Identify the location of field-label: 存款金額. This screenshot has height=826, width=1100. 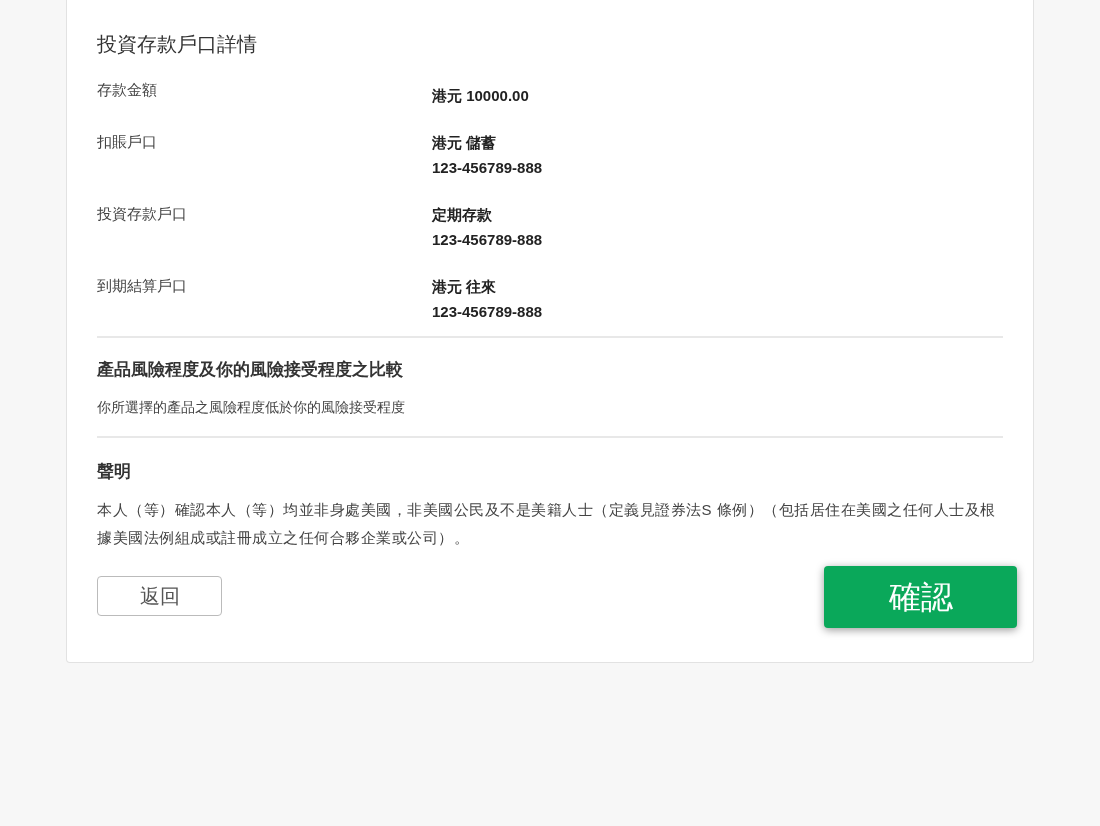
(127, 90).